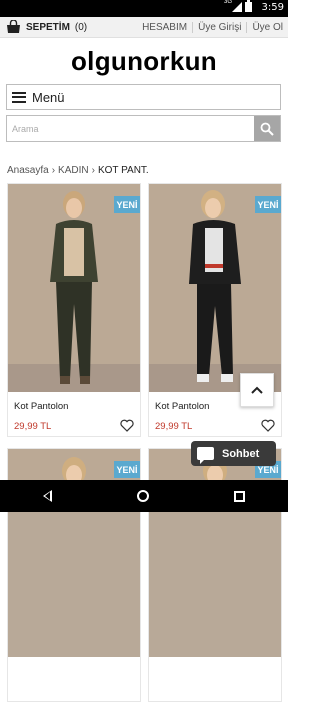 This screenshot has width=320, height=702. I want to click on hamburger-icon, so click(19, 97).